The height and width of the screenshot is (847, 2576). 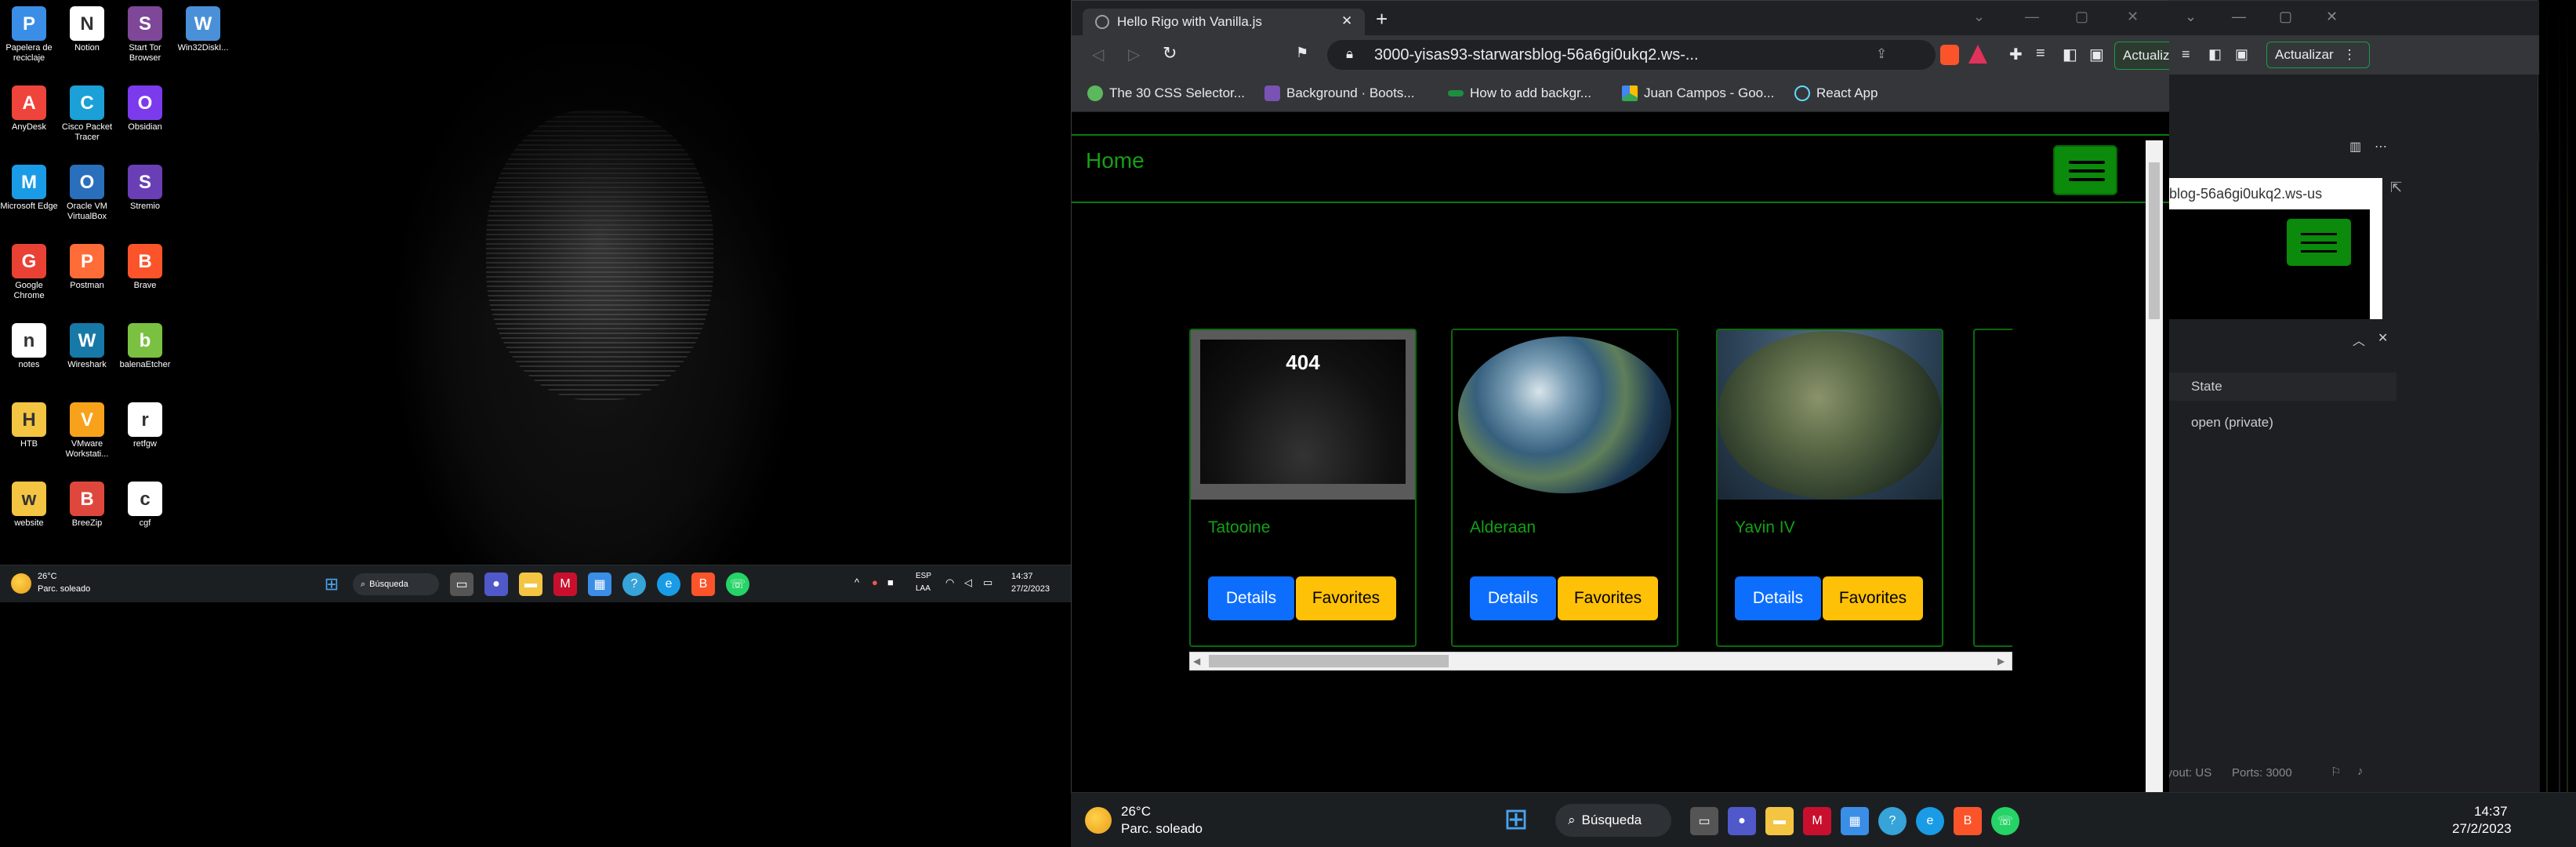 What do you see at coordinates (669, 584) in the screenshot?
I see `edge-taskbar-icon: e` at bounding box center [669, 584].